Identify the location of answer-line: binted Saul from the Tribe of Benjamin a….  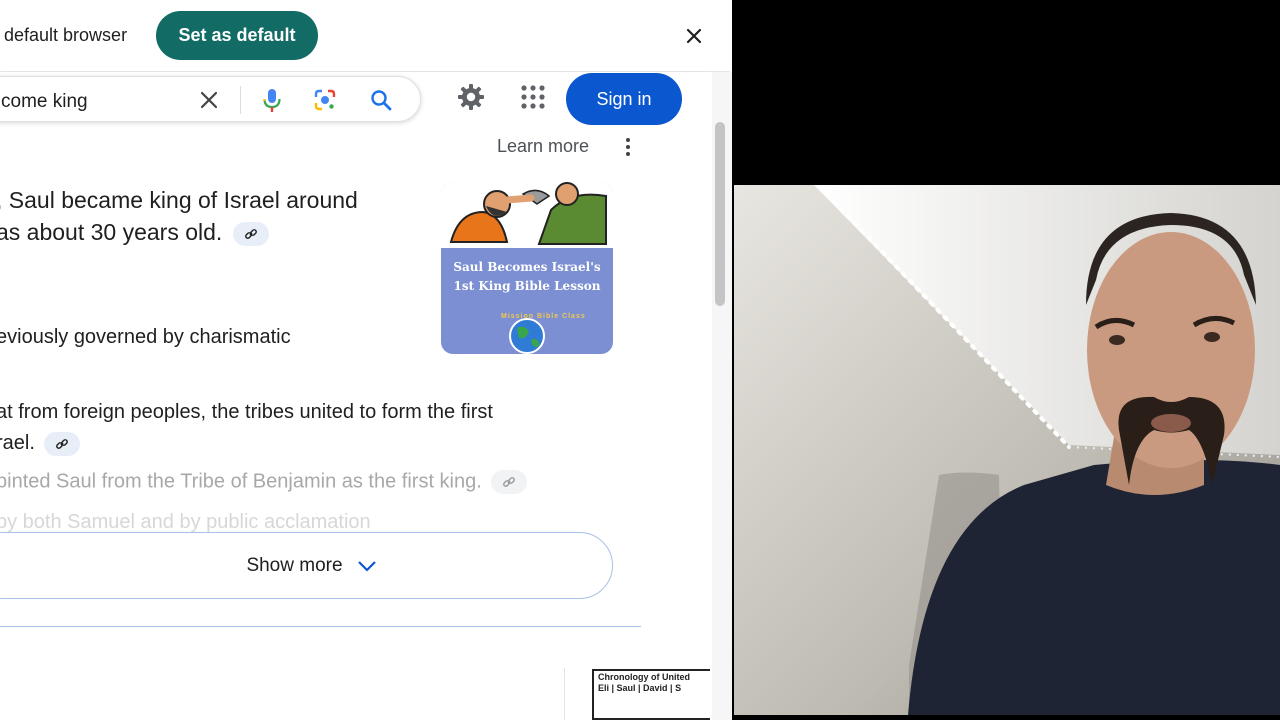
(241, 481).